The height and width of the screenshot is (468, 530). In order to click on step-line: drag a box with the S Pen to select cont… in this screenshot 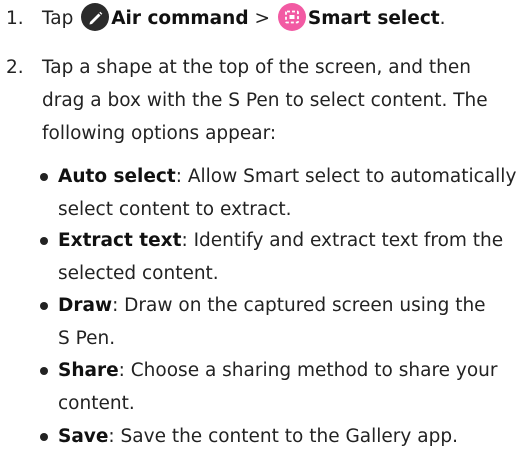, I will do `click(265, 100)`.